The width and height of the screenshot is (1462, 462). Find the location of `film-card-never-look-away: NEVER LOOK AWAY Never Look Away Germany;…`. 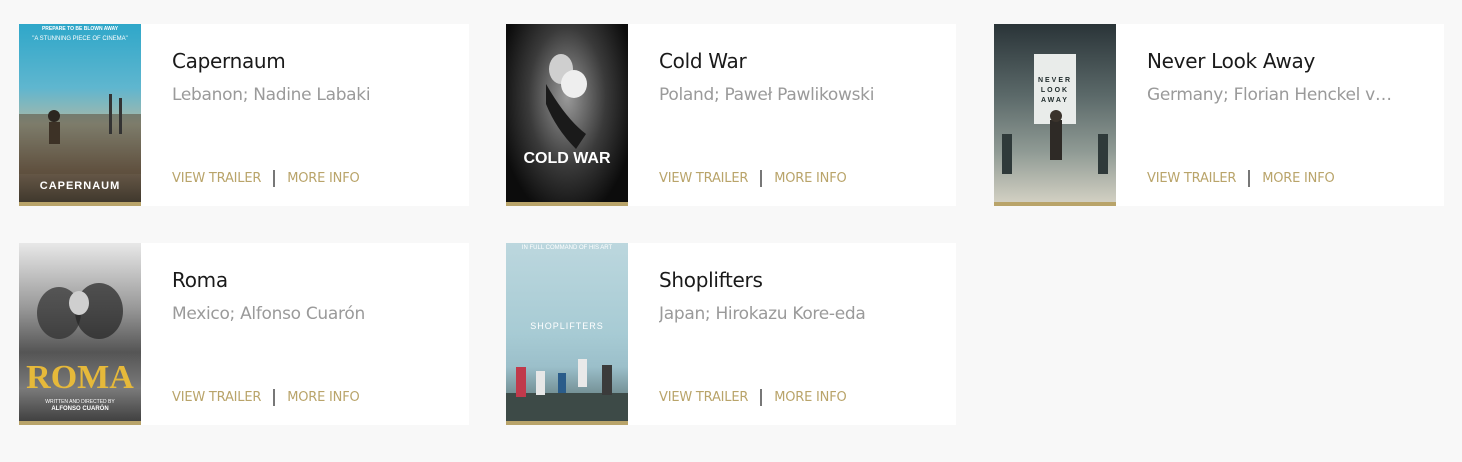

film-card-never-look-away: NEVER LOOK AWAY Never Look Away Germany;… is located at coordinates (1219, 115).